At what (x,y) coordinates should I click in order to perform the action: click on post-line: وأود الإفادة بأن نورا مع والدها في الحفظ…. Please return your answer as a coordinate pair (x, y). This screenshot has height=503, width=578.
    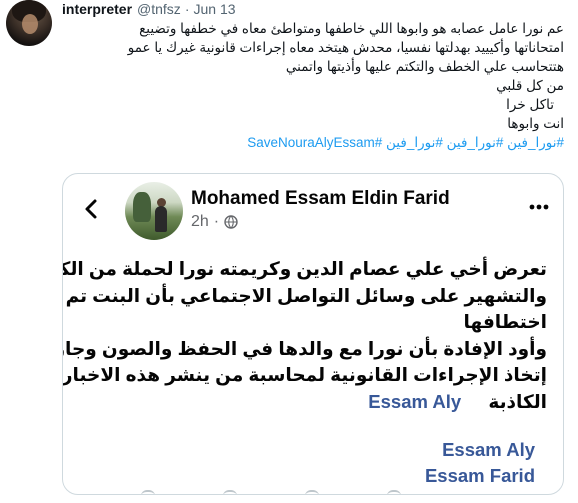
    Looking at the image, I should click on (304, 348).